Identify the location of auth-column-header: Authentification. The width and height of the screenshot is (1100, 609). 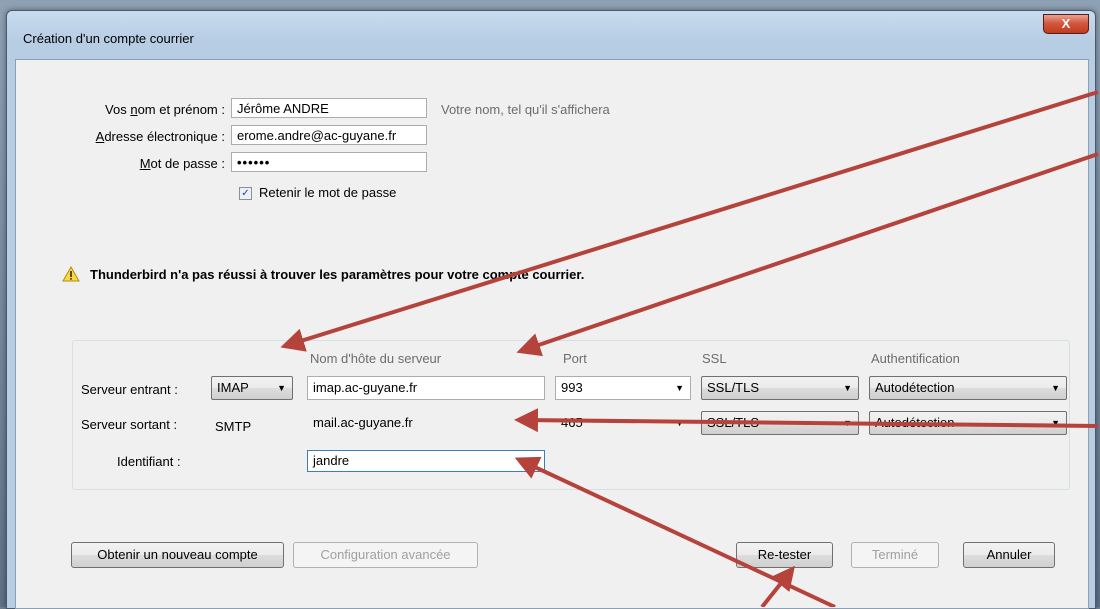
(915, 358).